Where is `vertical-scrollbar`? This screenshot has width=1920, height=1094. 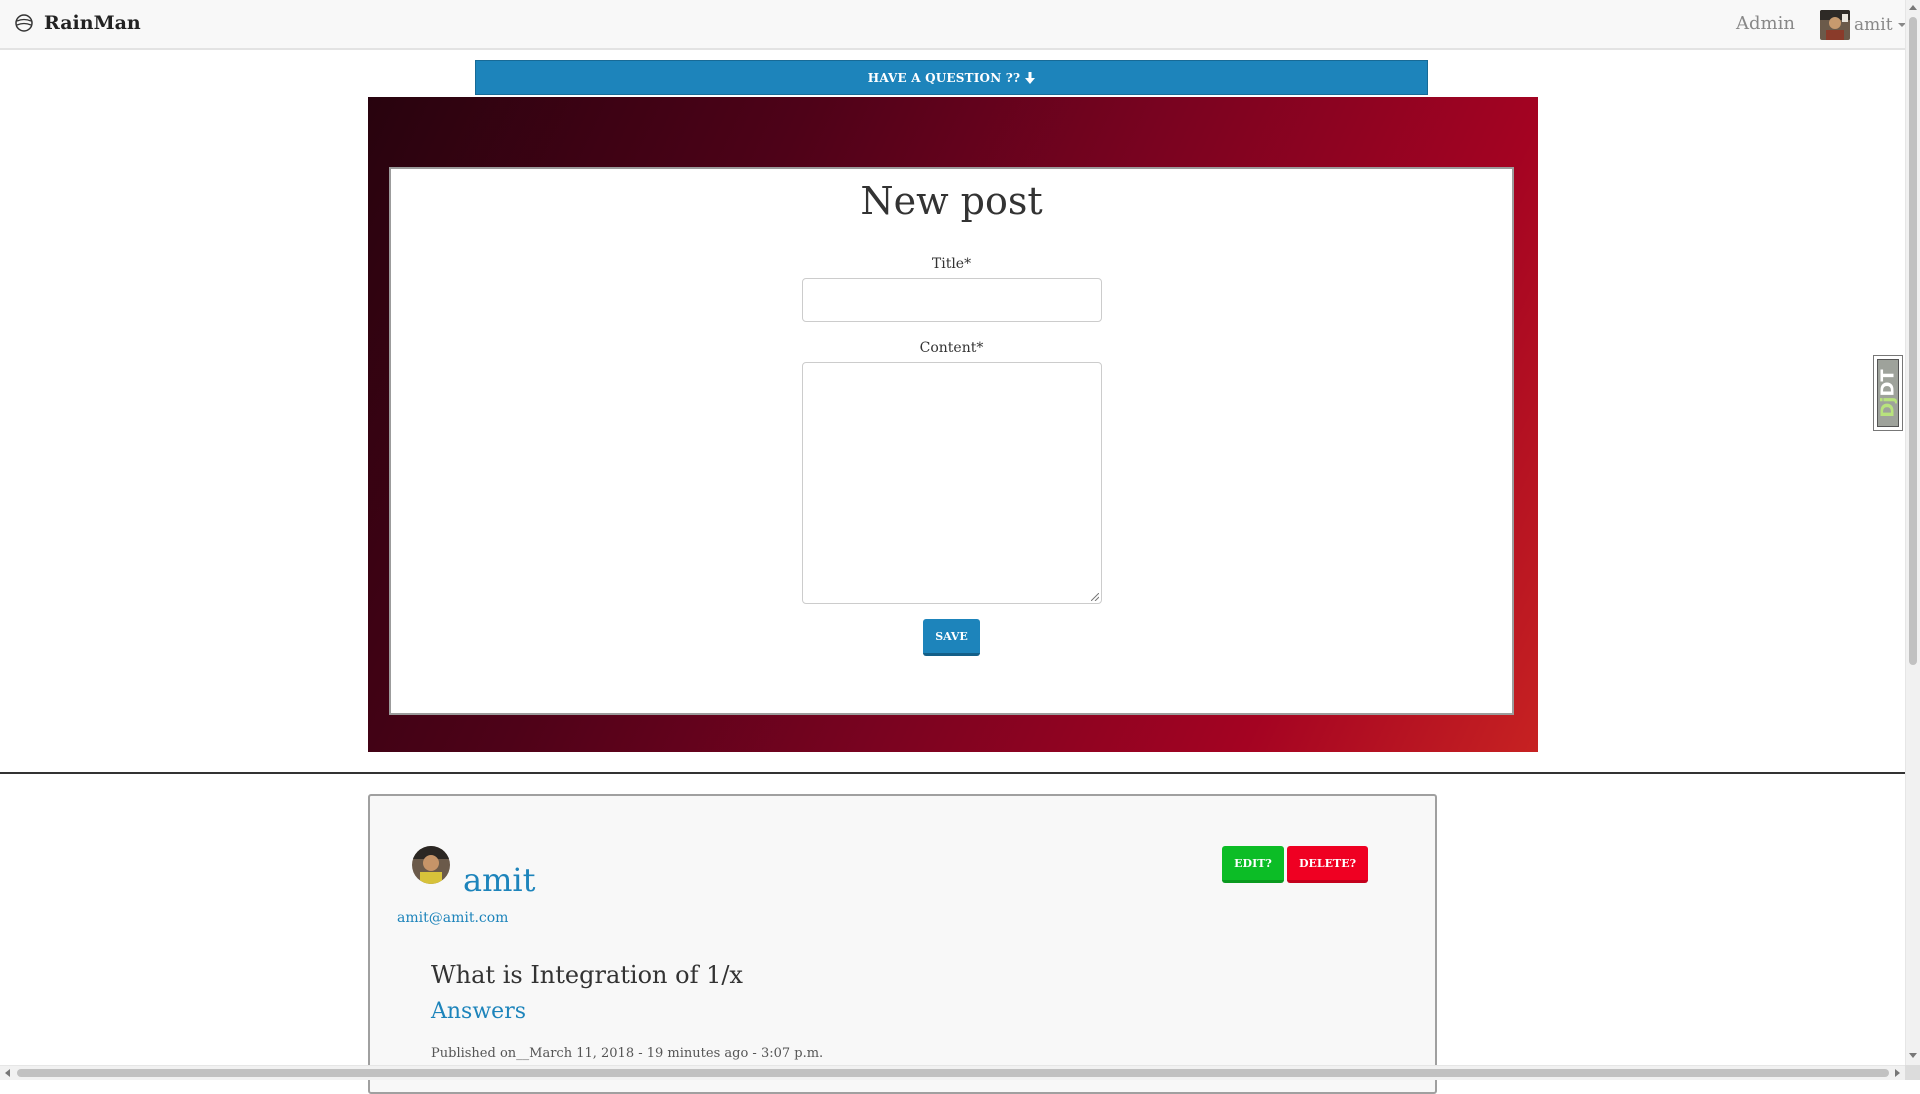 vertical-scrollbar is located at coordinates (1912, 532).